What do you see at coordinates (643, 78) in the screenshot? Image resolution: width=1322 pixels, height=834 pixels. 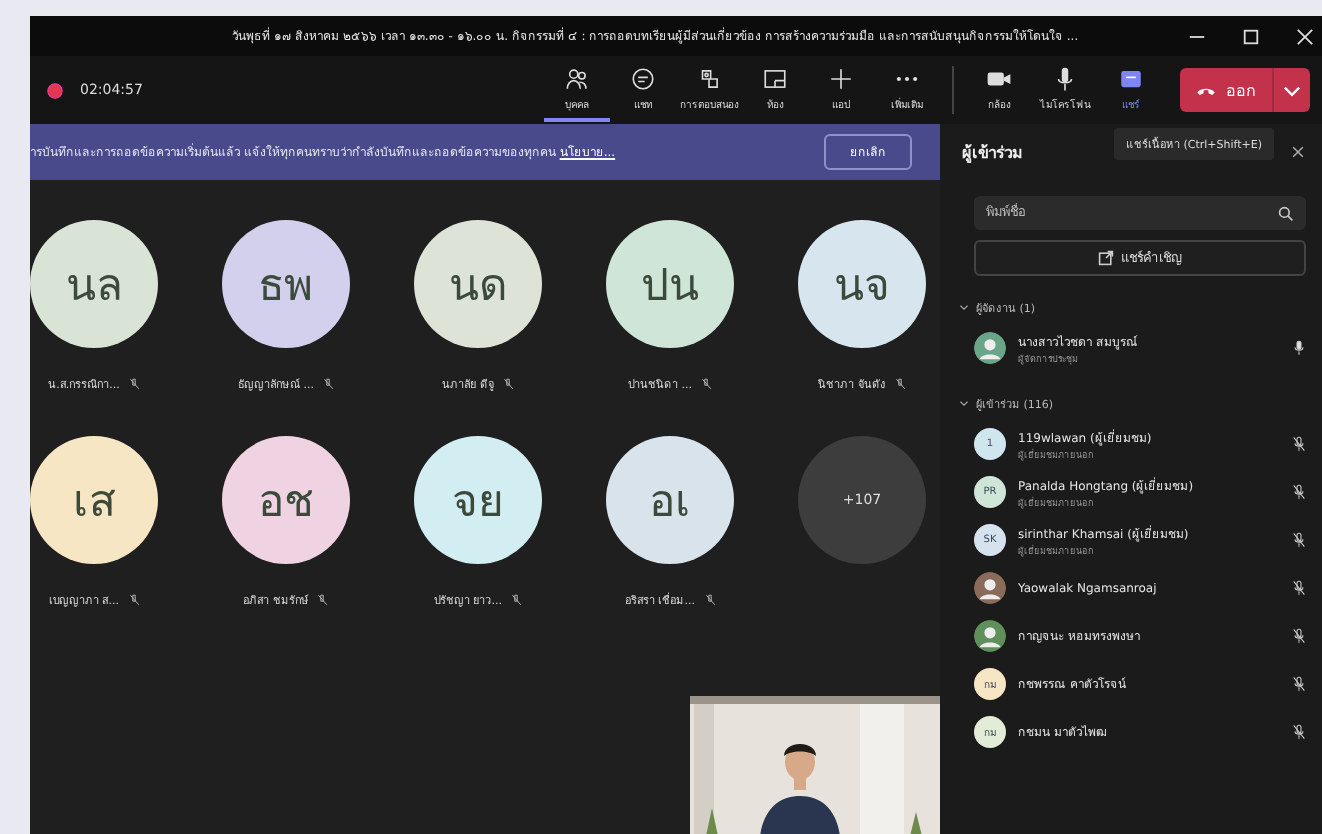 I see `chat-icon` at bounding box center [643, 78].